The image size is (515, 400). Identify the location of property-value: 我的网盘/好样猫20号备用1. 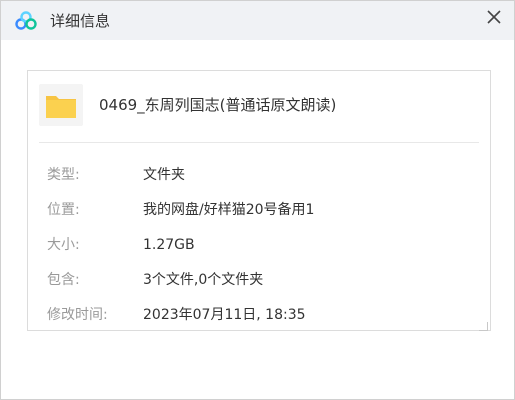
(229, 210).